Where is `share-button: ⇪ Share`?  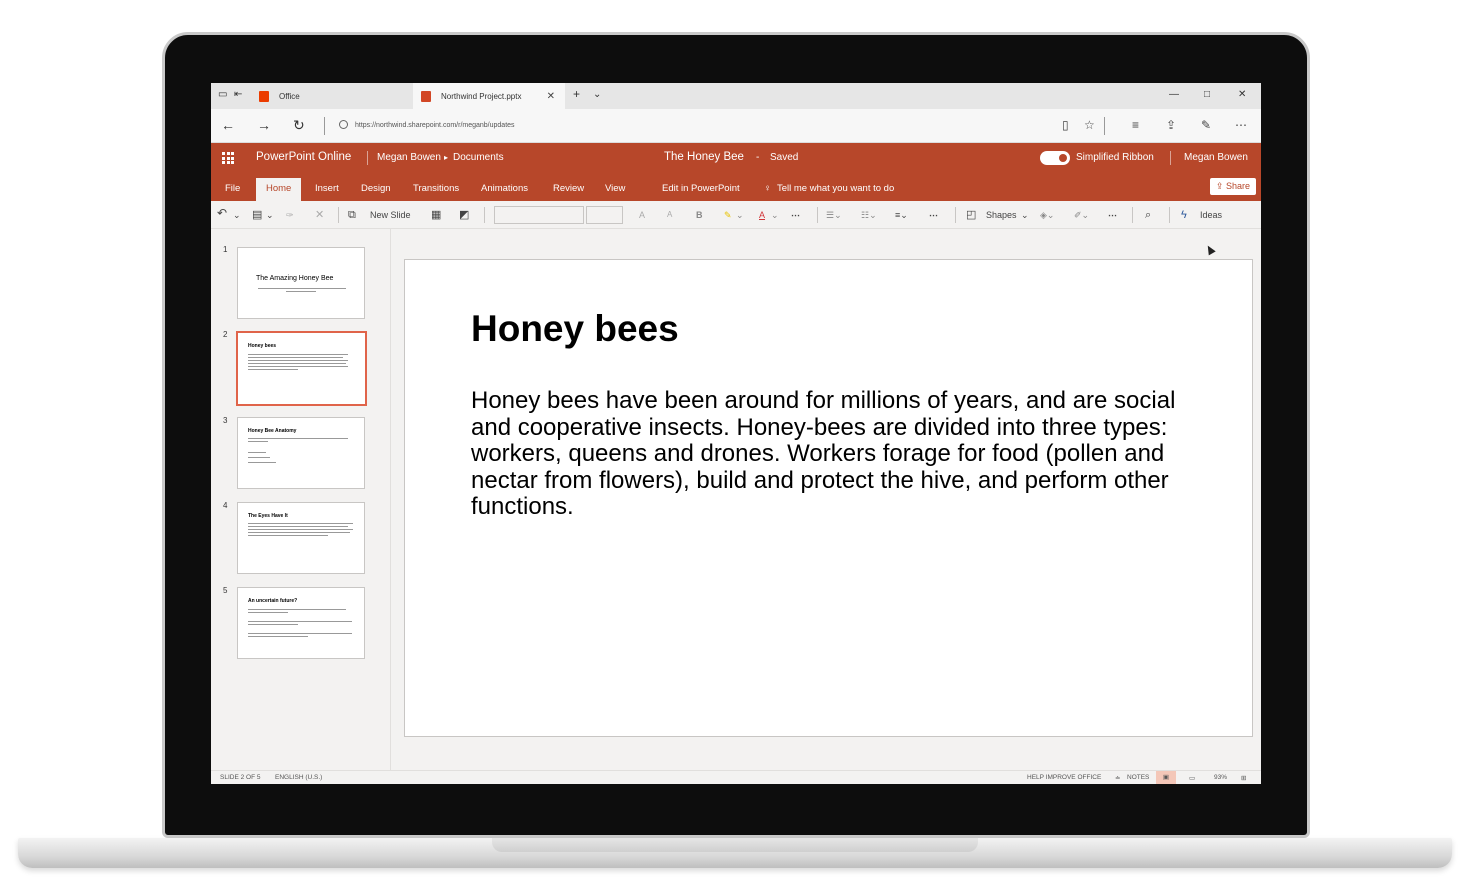 share-button: ⇪ Share is located at coordinates (1232, 186).